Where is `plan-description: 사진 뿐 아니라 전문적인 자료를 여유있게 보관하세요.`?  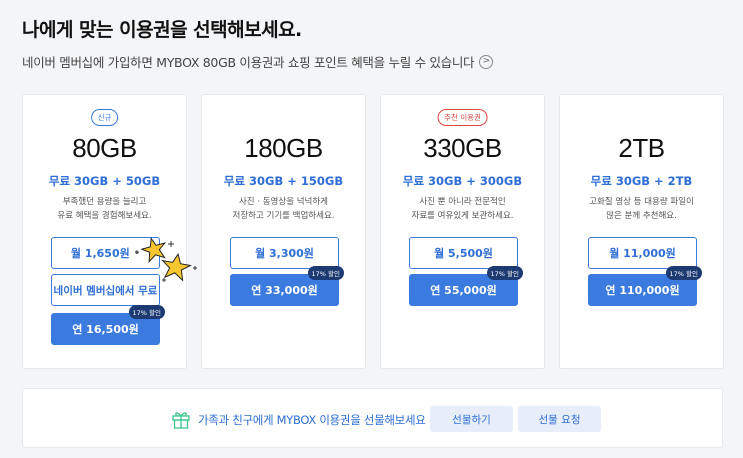
plan-description: 사진 뿐 아니라 전문적인 자료를 여유있게 보관하세요. is located at coordinates (462, 209).